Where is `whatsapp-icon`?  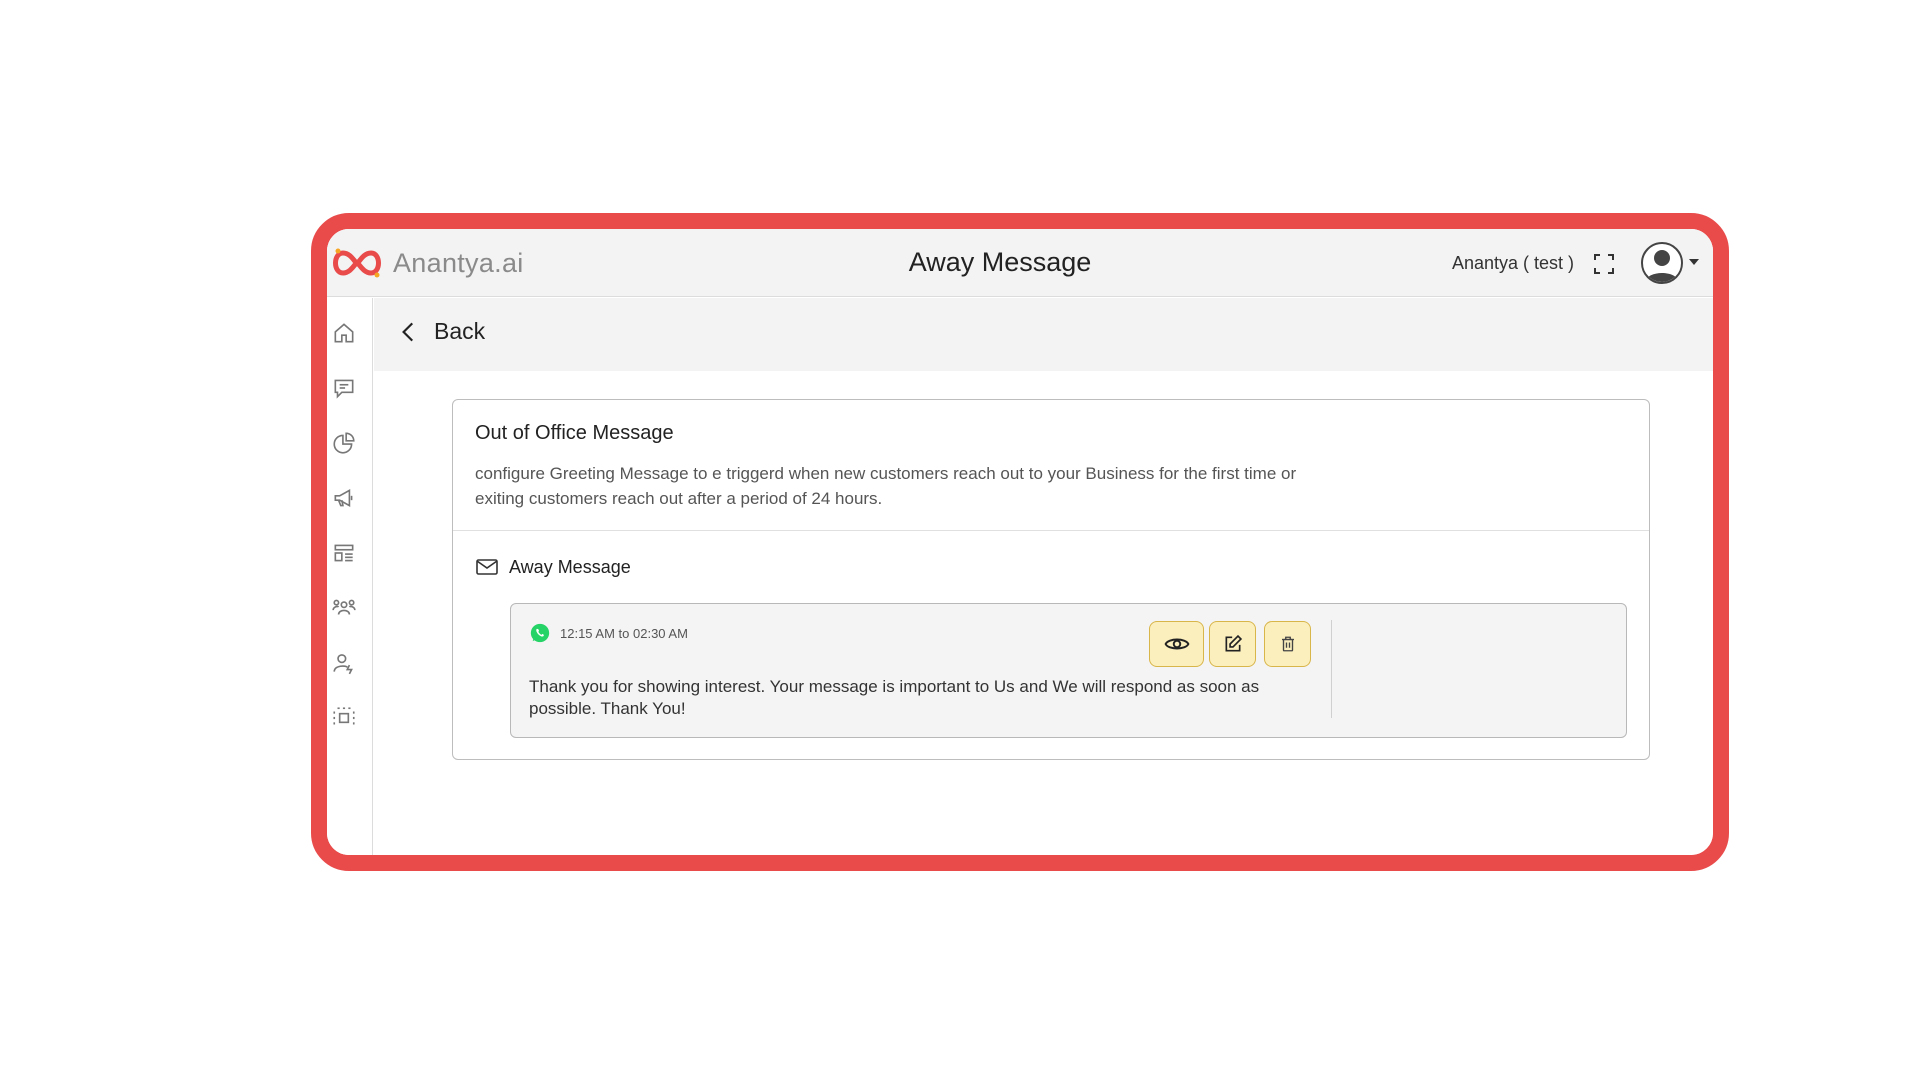 whatsapp-icon is located at coordinates (540, 633).